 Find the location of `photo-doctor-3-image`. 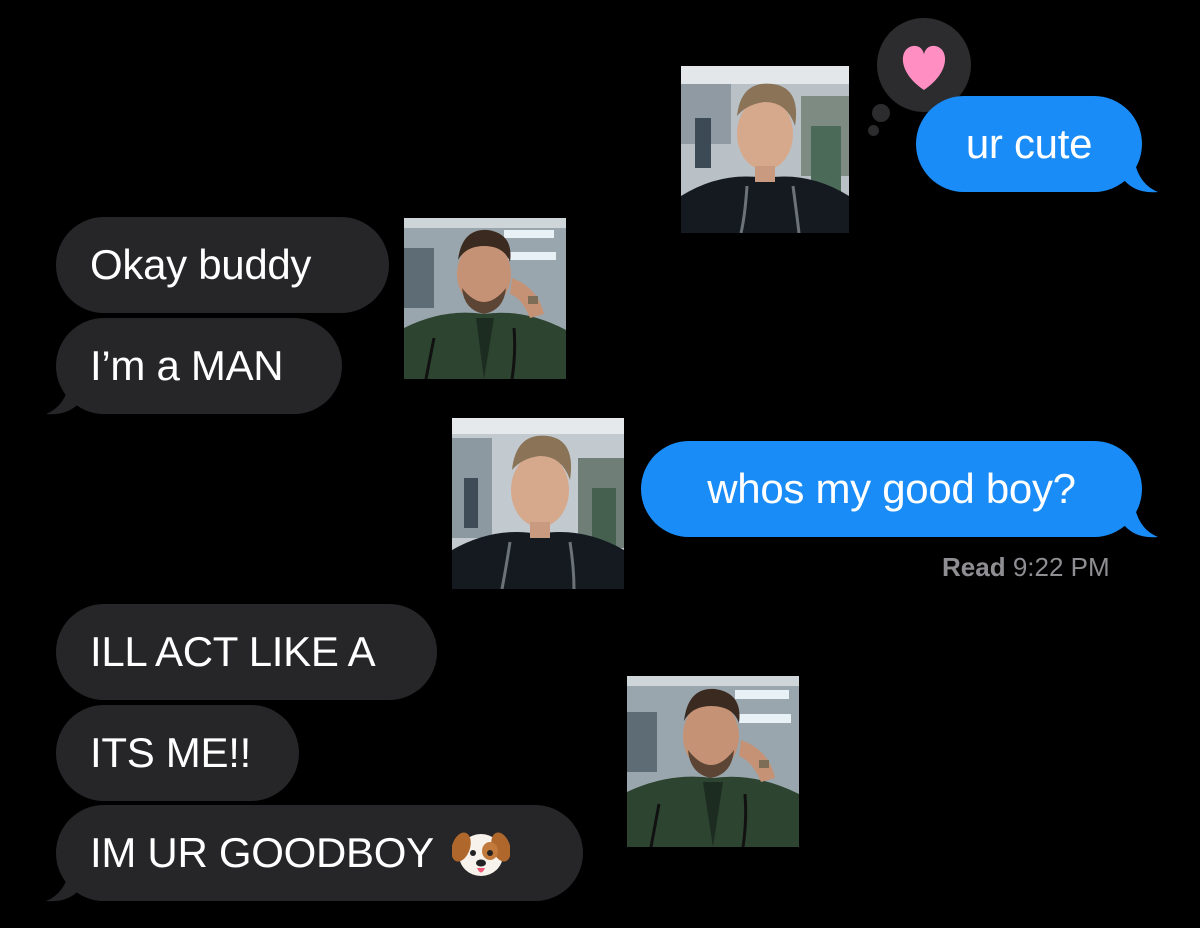

photo-doctor-3-image is located at coordinates (538, 503).